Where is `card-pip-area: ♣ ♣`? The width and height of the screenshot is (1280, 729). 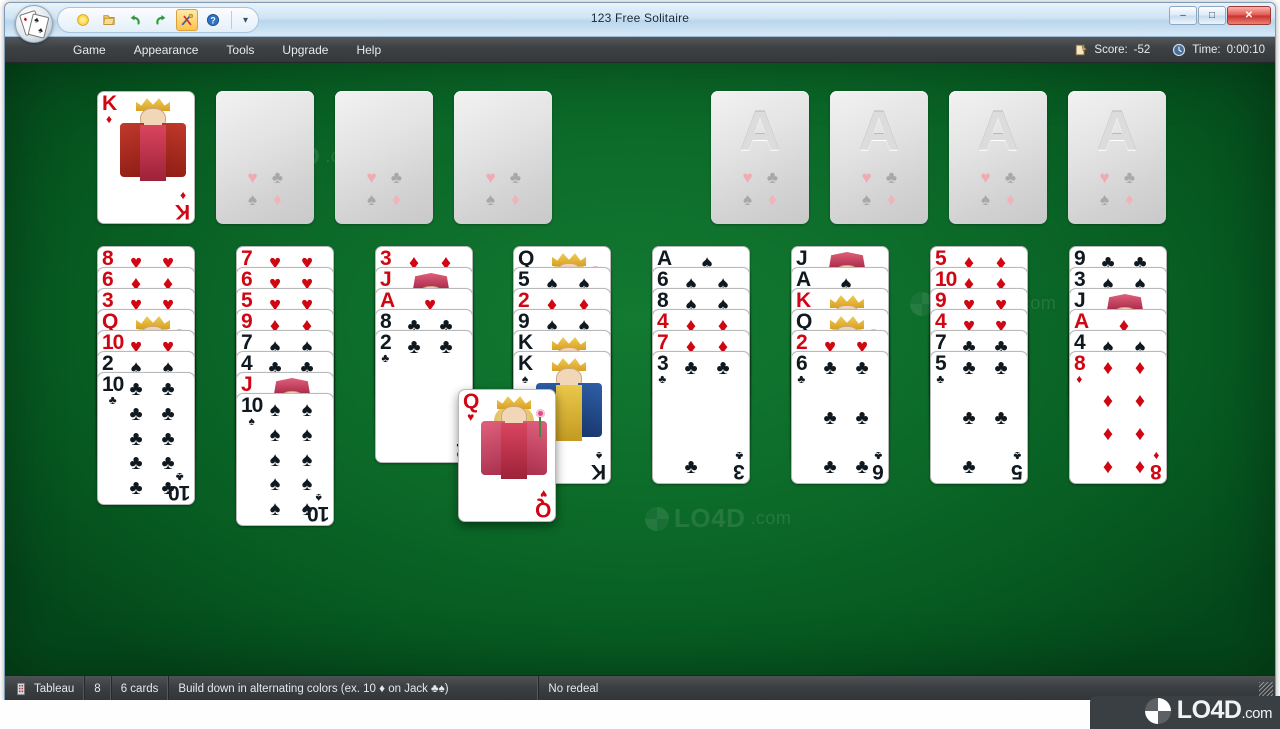 card-pip-area: ♣ ♣ is located at coordinates (430, 396).